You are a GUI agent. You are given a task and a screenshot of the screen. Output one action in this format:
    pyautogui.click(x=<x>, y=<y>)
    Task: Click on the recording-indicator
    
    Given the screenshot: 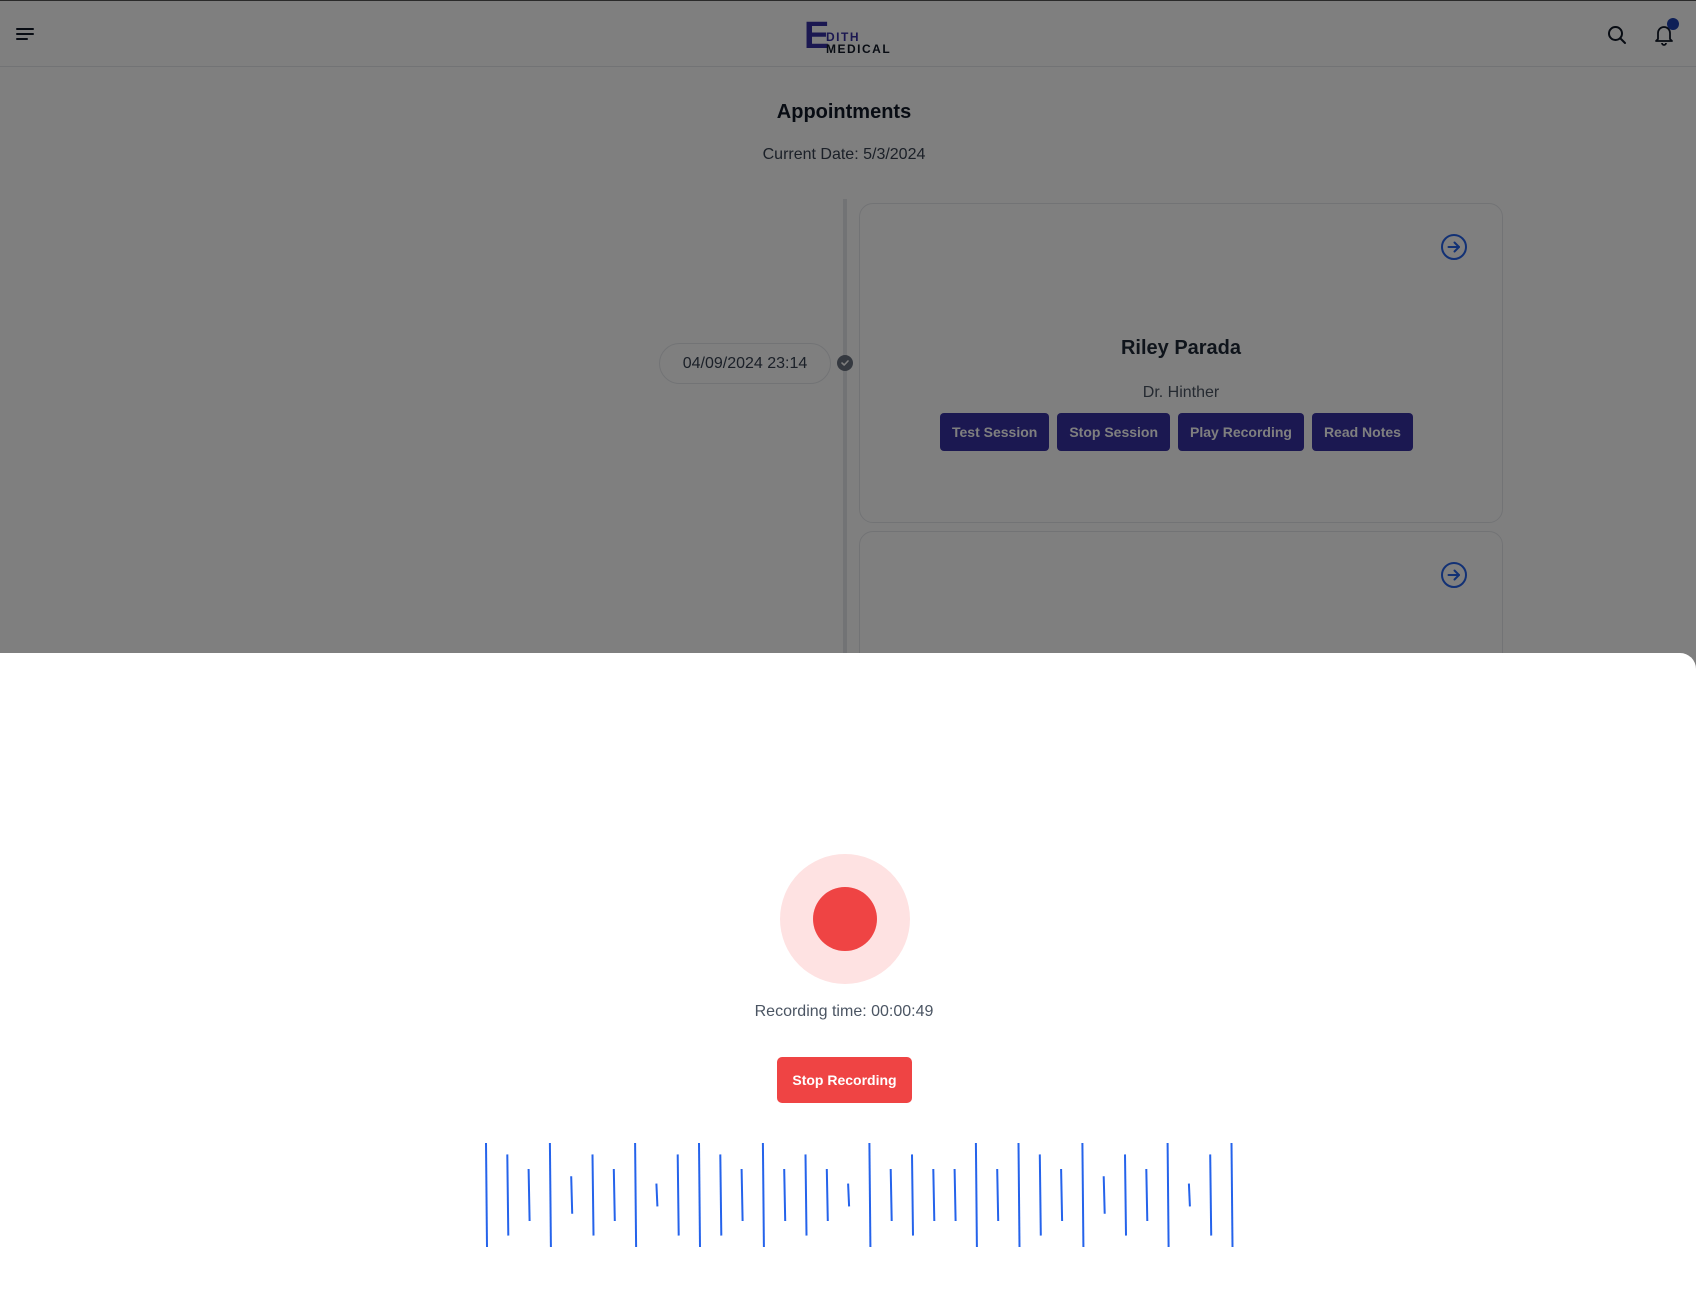 What is the action you would take?
    pyautogui.click(x=845, y=919)
    